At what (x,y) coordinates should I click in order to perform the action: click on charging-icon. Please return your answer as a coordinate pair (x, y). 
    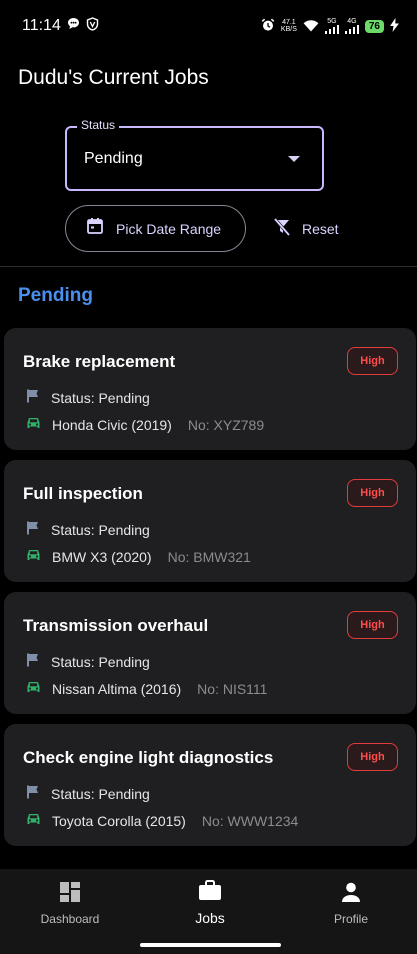
    Looking at the image, I should click on (394, 26).